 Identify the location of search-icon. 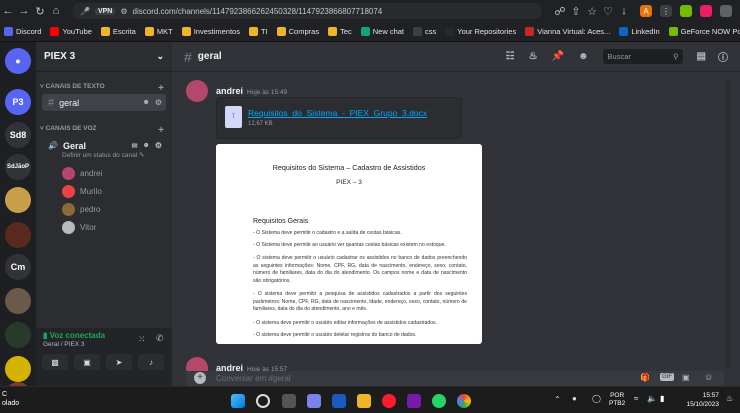
(263, 401).